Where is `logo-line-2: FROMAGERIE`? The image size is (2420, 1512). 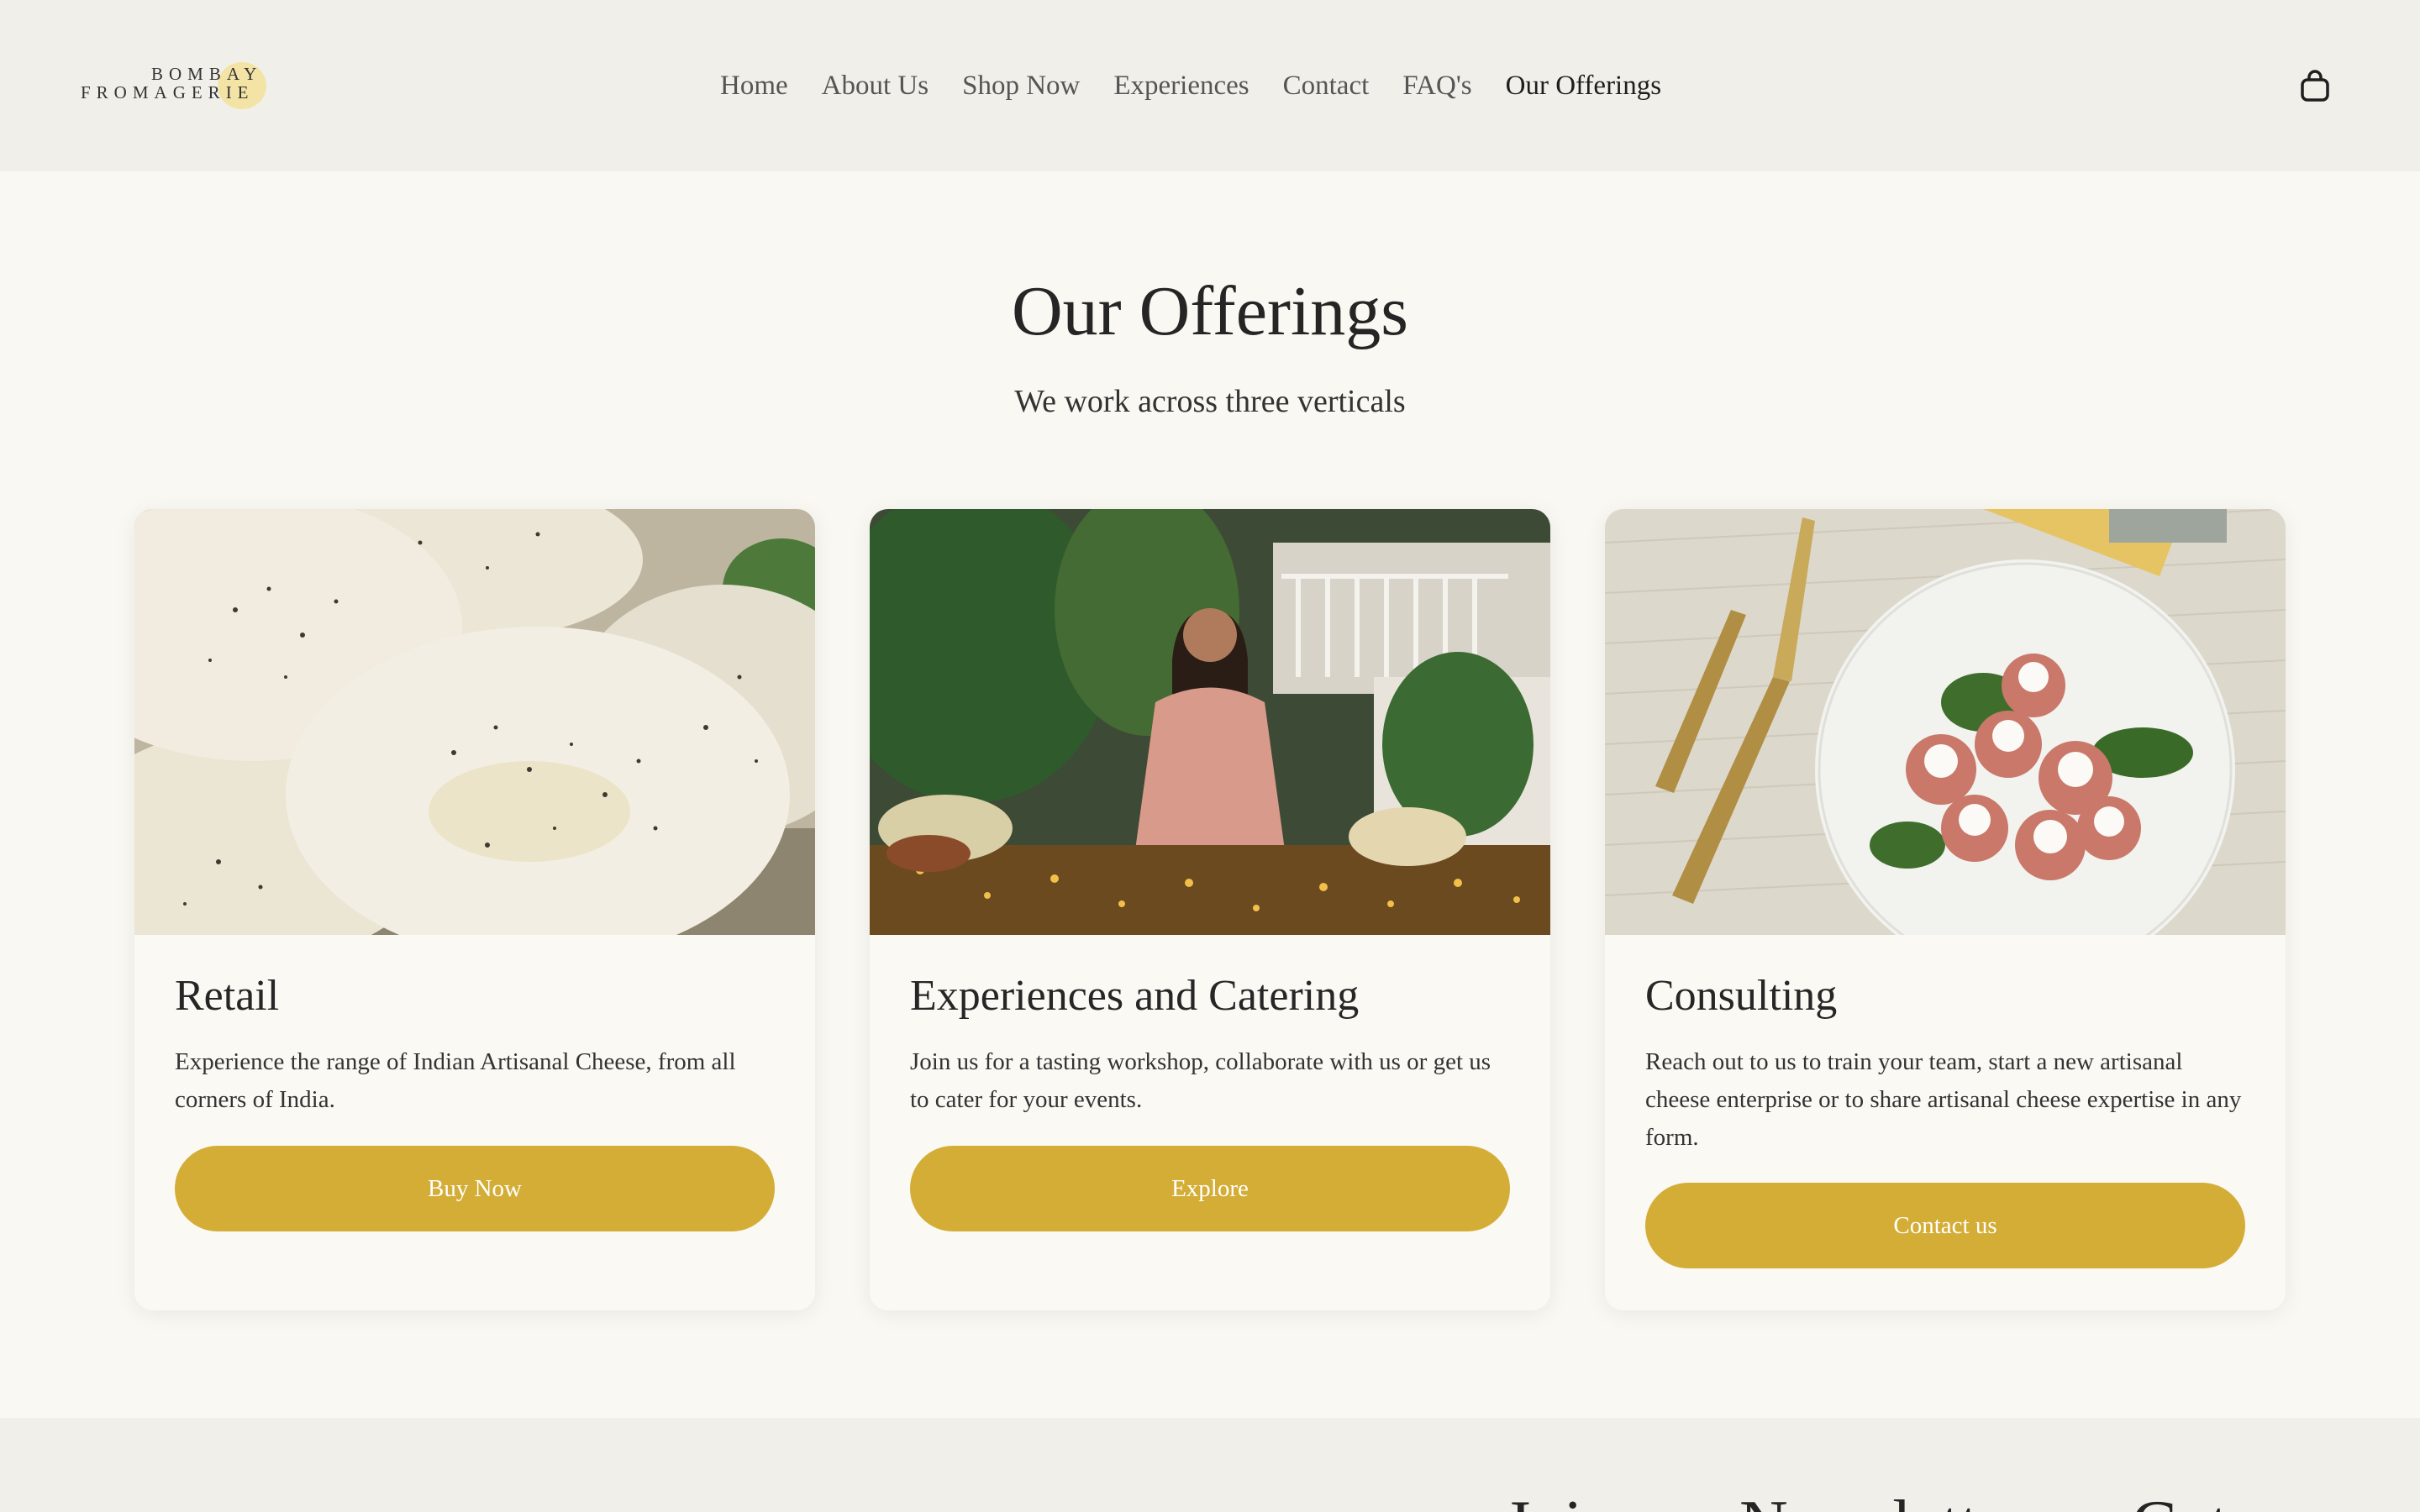
logo-line-2: FROMAGERIE is located at coordinates (168, 92).